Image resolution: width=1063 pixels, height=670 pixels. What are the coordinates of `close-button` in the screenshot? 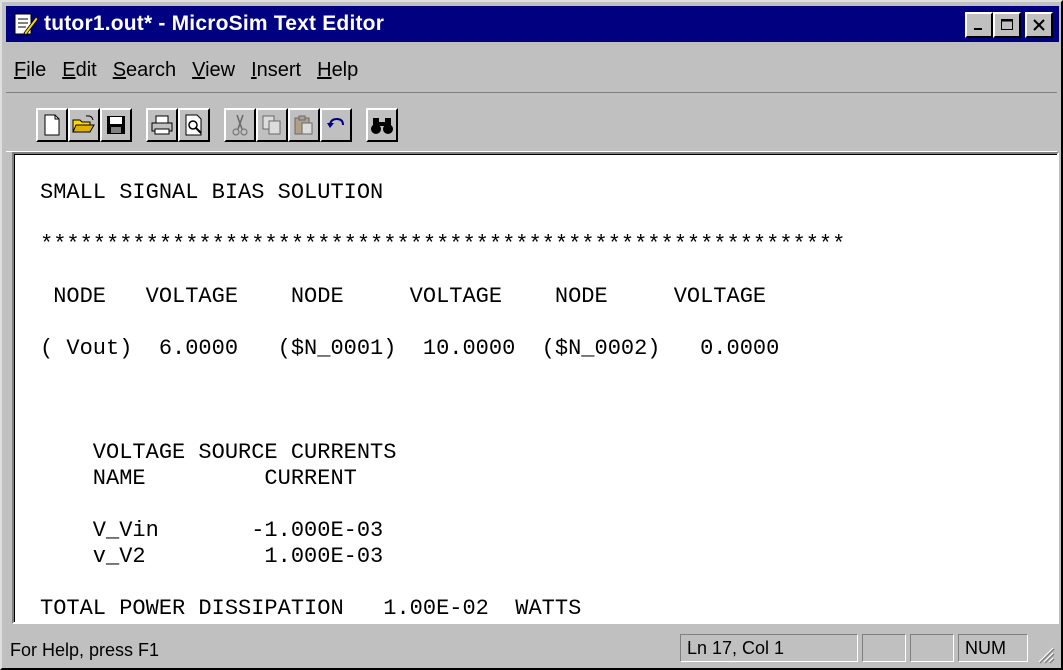 It's located at (1039, 25).